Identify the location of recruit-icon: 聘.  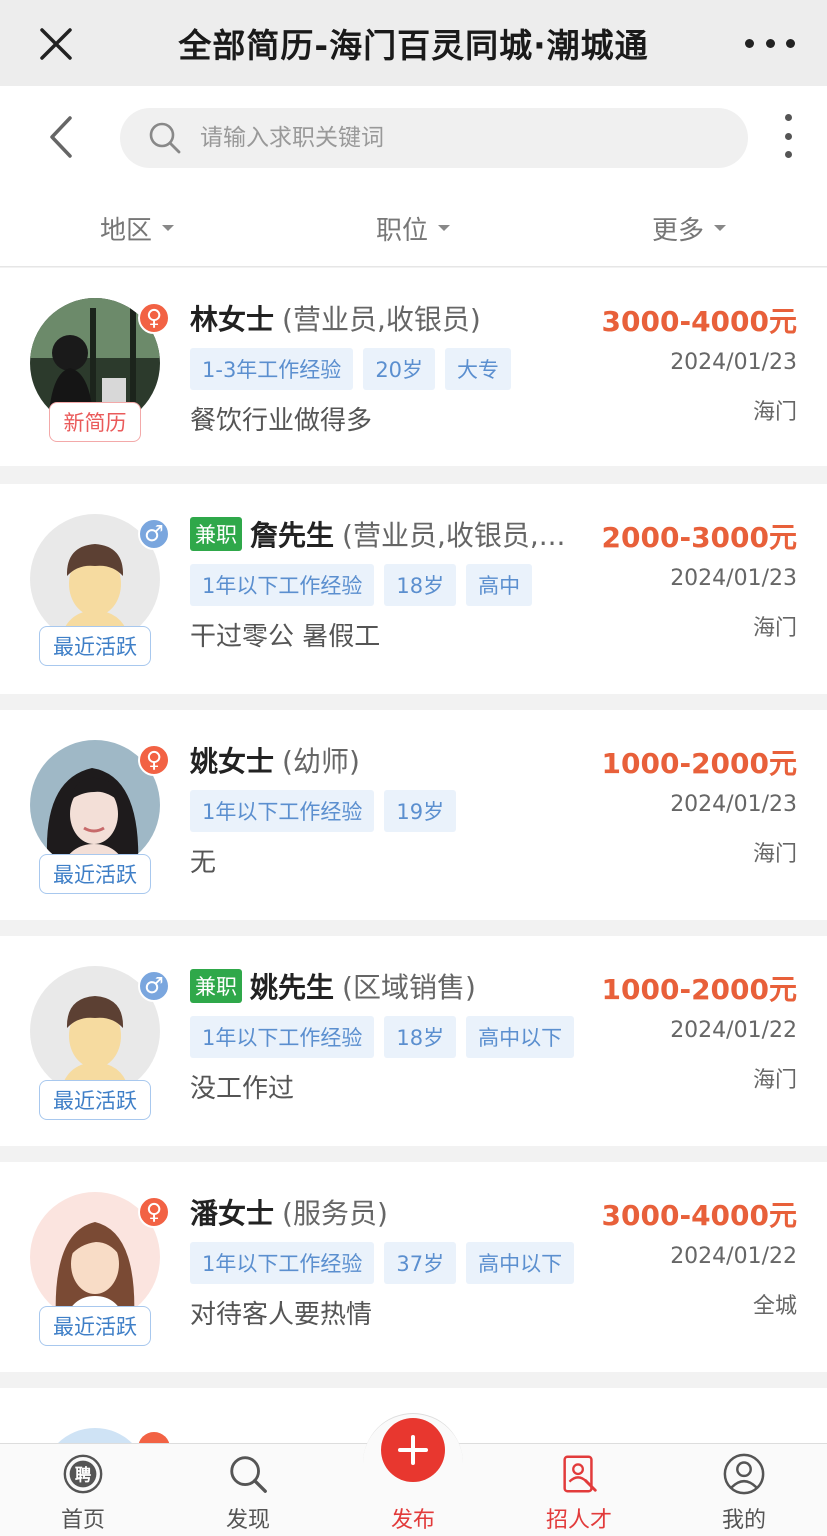
(83, 1474).